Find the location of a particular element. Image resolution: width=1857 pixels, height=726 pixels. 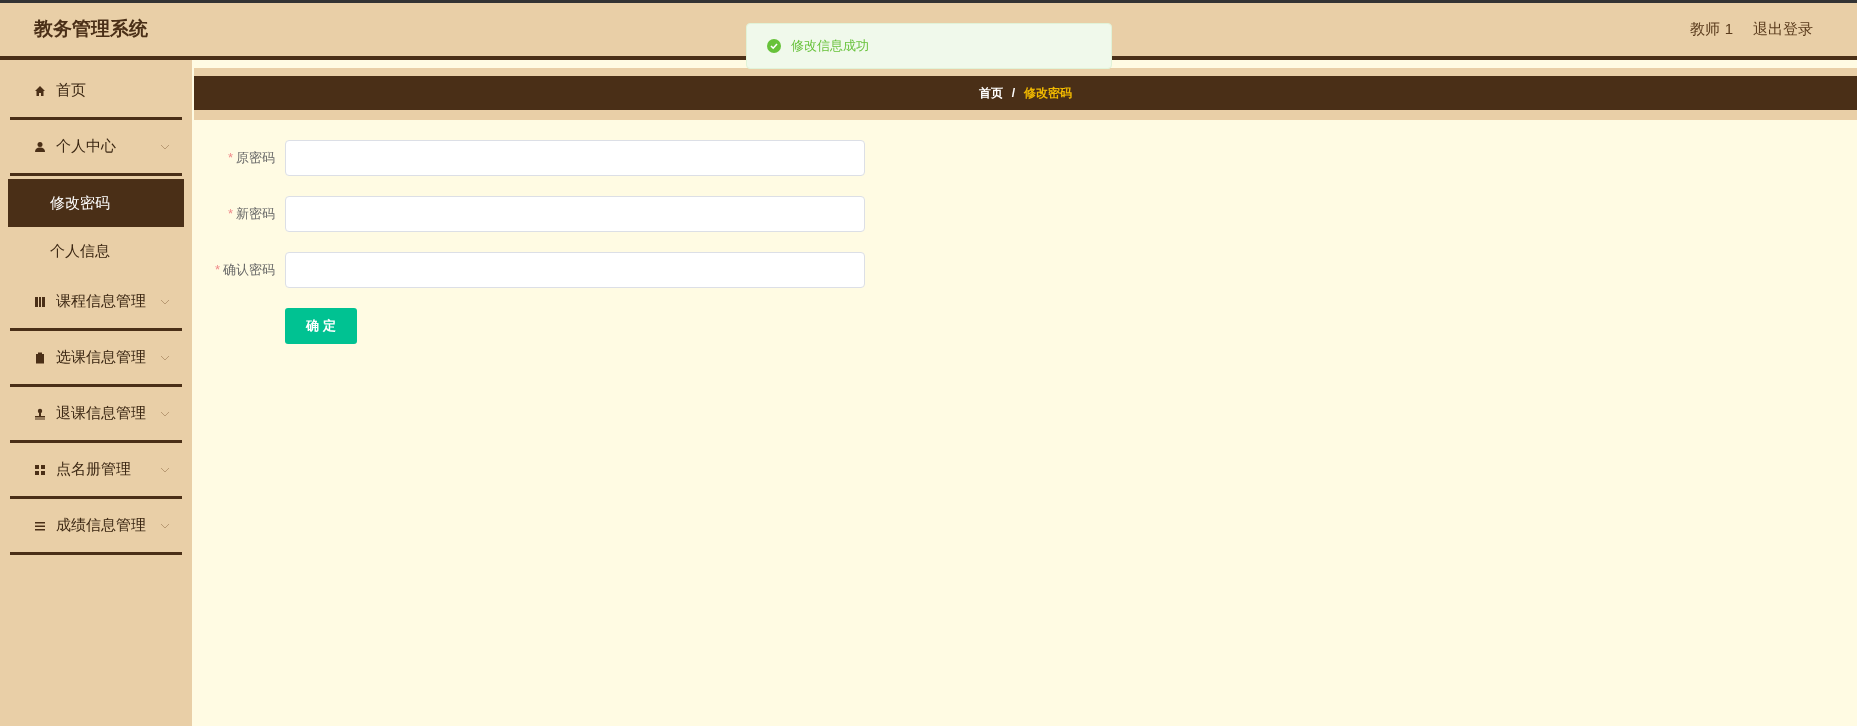

menu-item: 课程信息管理 is located at coordinates (96, 303).